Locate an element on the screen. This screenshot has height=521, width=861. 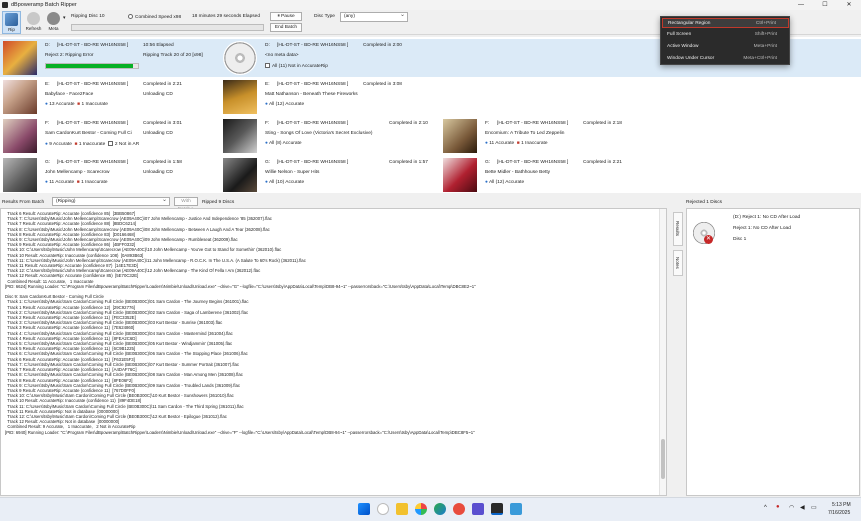
drive-album-text: Bette Midler - Bathhouse Betty is located at coordinates (518, 172).